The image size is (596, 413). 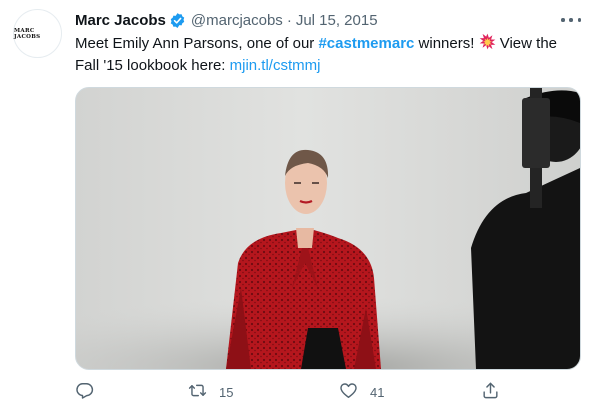 What do you see at coordinates (571, 20) in the screenshot?
I see `more-icon` at bounding box center [571, 20].